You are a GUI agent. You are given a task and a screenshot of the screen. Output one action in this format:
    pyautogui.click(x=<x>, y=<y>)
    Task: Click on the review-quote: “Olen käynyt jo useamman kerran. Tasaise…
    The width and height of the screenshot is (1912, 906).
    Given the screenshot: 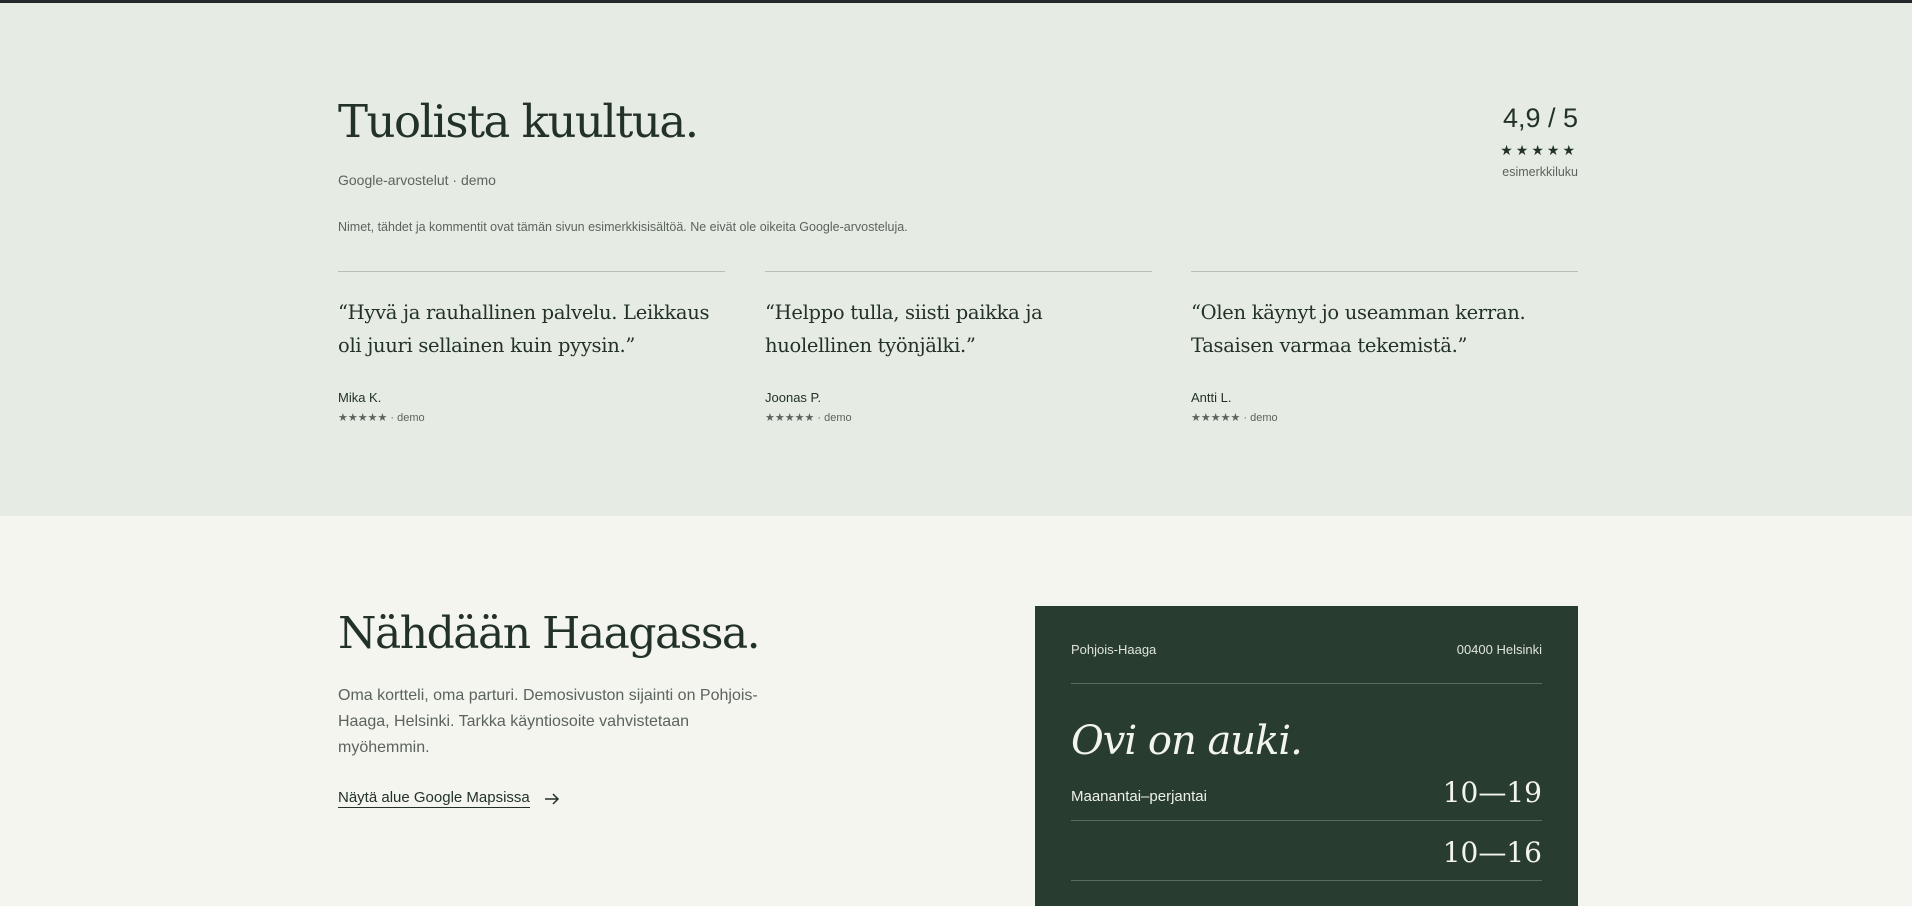 What is the action you would take?
    pyautogui.click(x=1358, y=329)
    